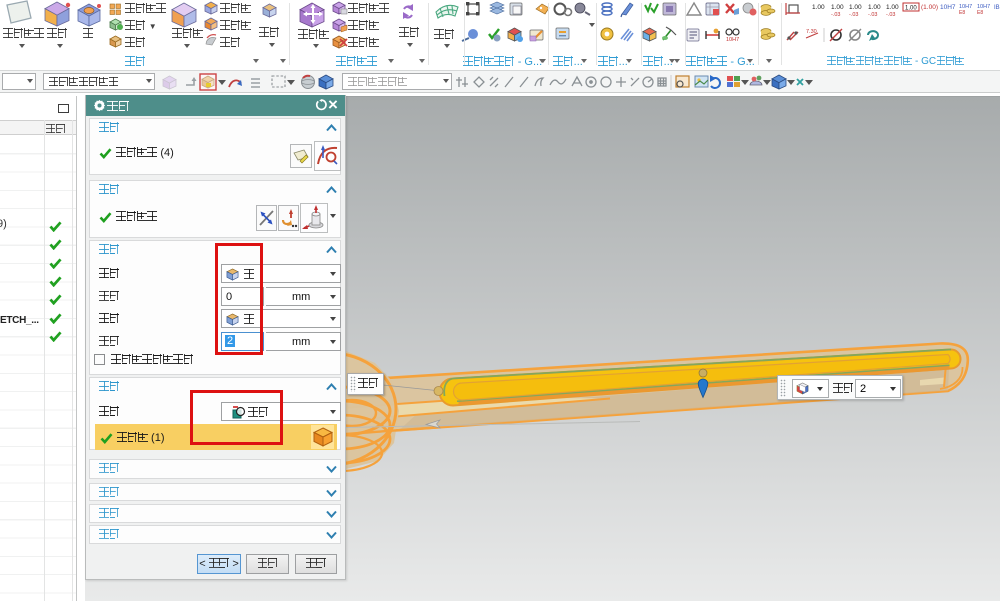  What do you see at coordinates (811, 32) in the screenshot?
I see `svg-text: 7.30` at bounding box center [811, 32].